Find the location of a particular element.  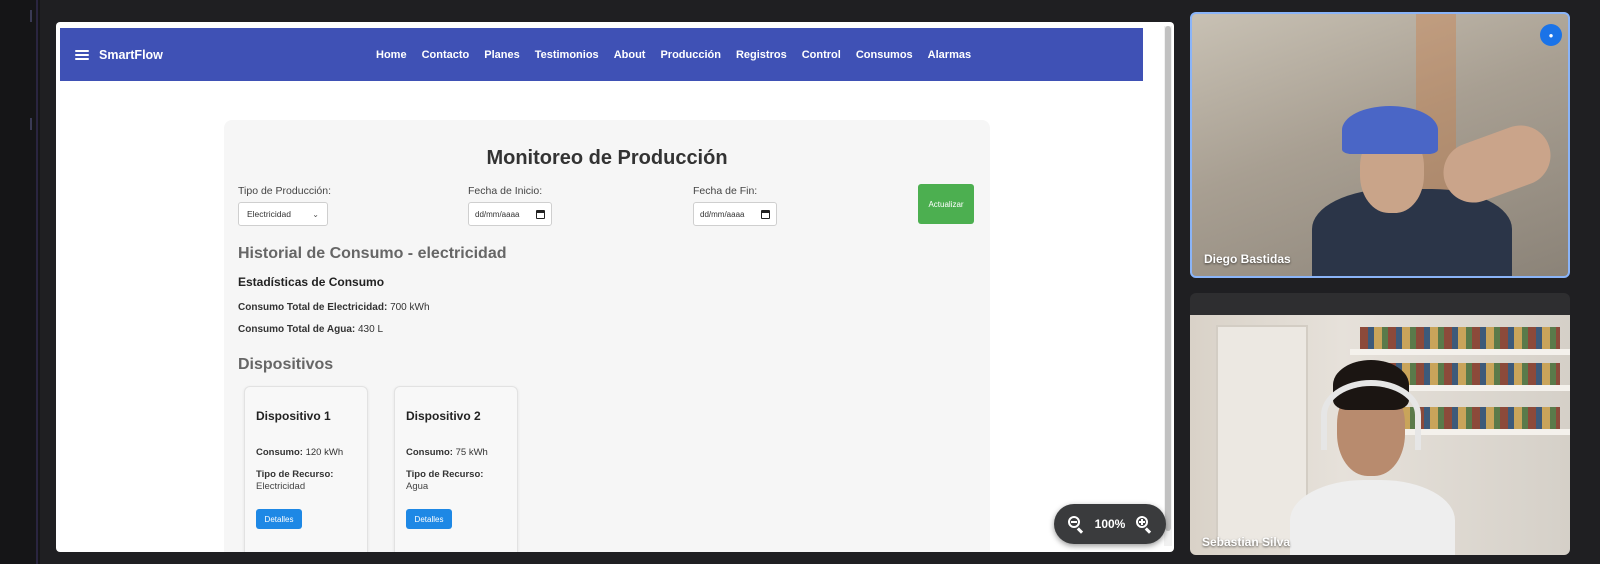

nav-consumos: Consumos is located at coordinates (884, 55).